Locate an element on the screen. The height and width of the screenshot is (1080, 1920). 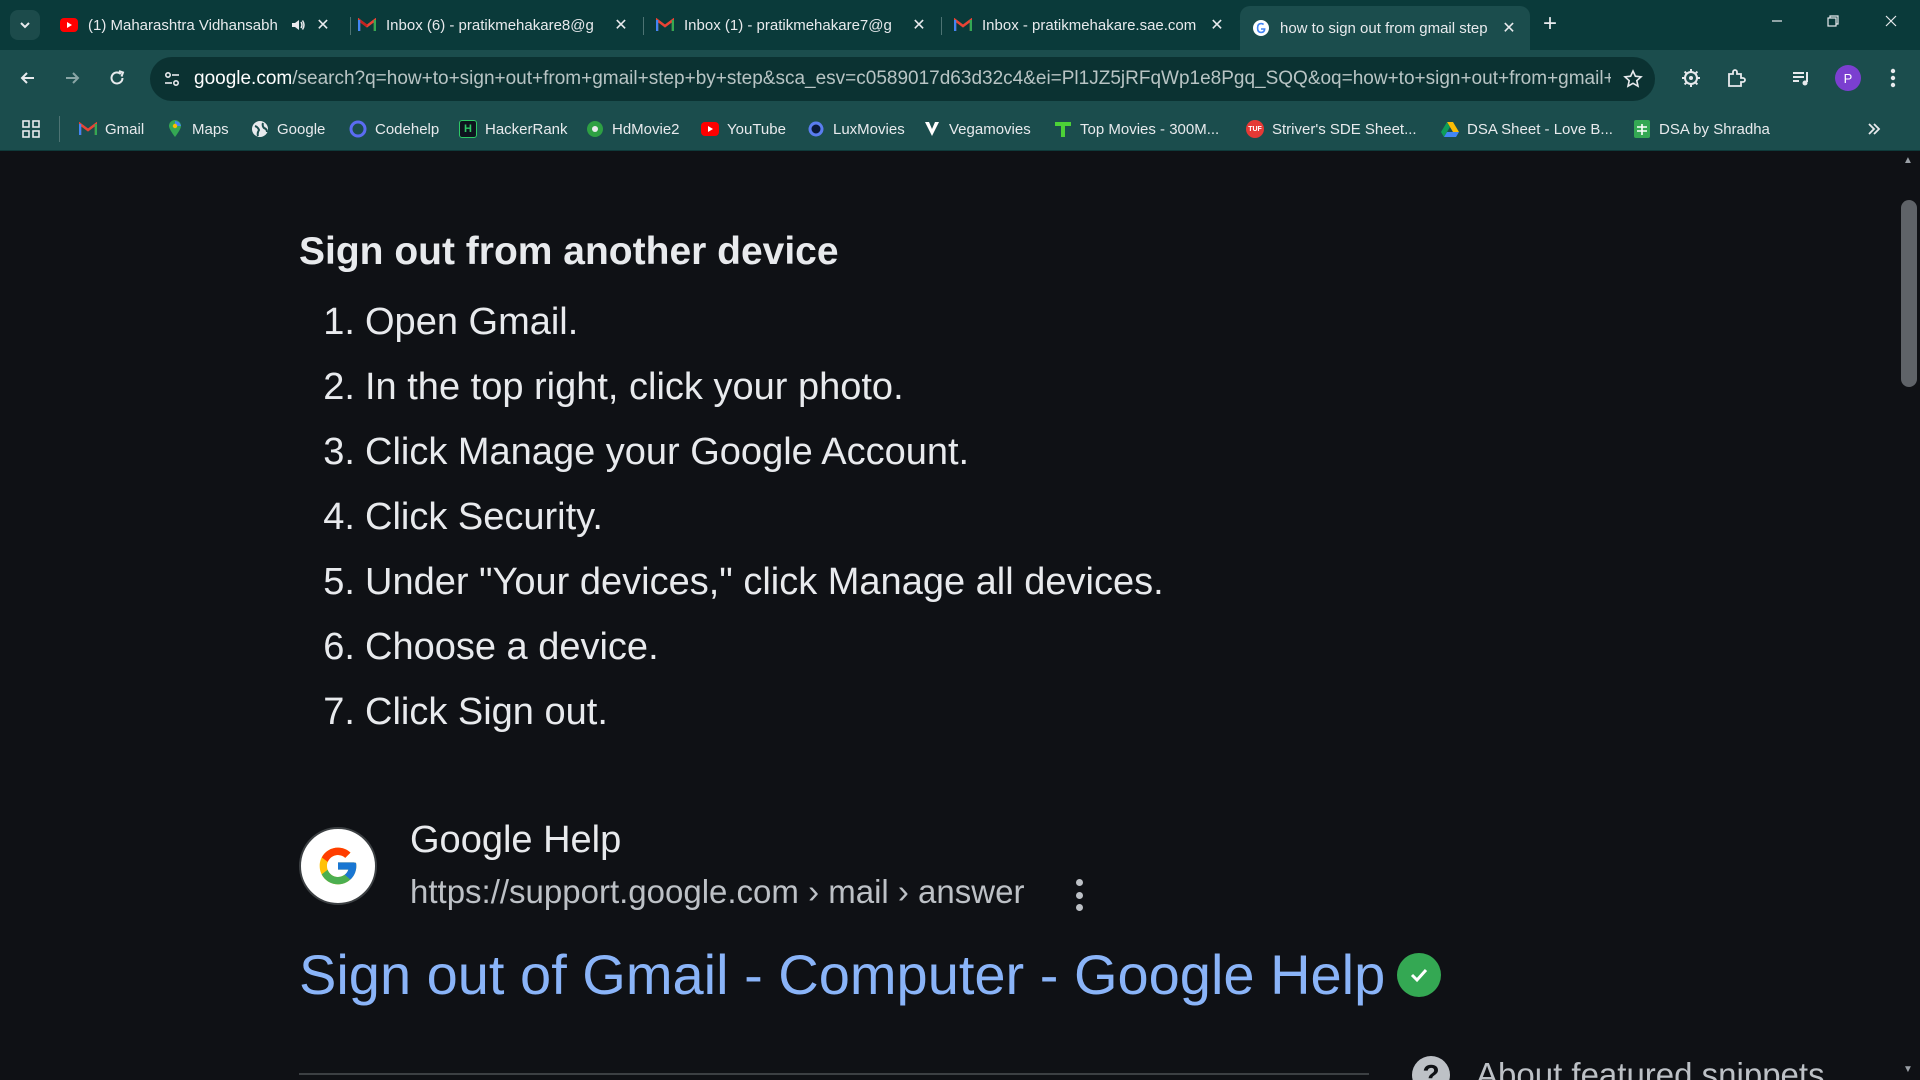
speaker-icon is located at coordinates (298, 25).